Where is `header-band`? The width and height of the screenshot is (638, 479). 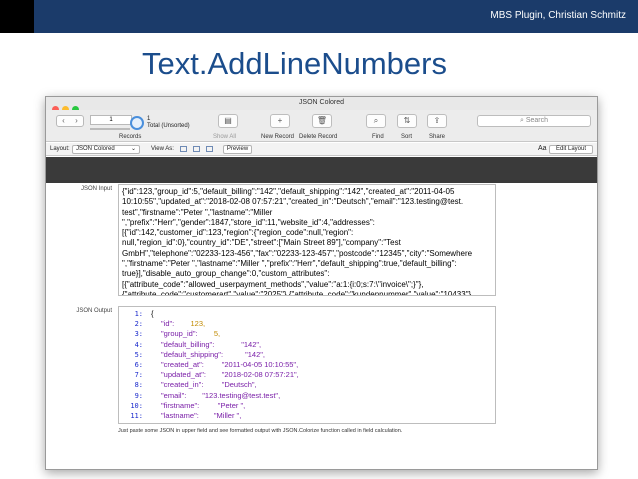 header-band is located at coordinates (321, 170).